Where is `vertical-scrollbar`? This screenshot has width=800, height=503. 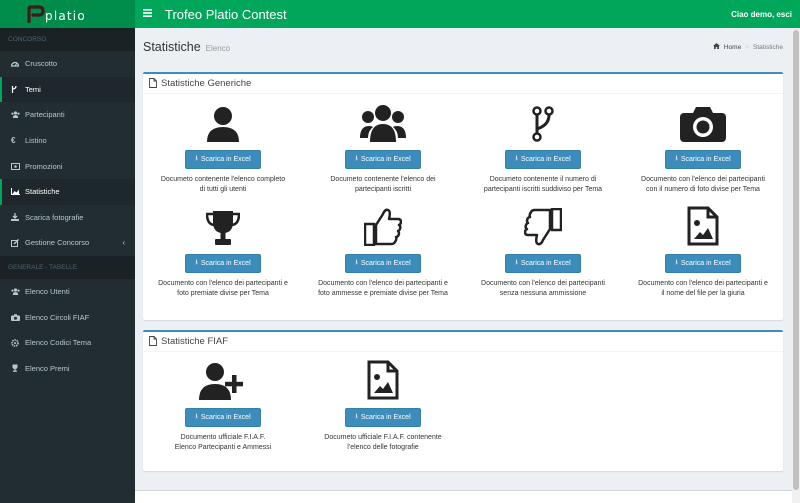
vertical-scrollbar is located at coordinates (796, 265).